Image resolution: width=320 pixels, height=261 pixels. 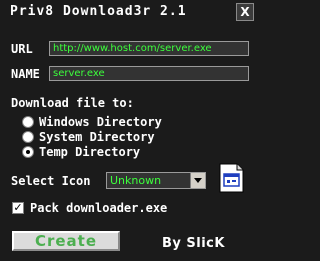 I want to click on pack-checkbox: ✓, so click(x=18, y=208).